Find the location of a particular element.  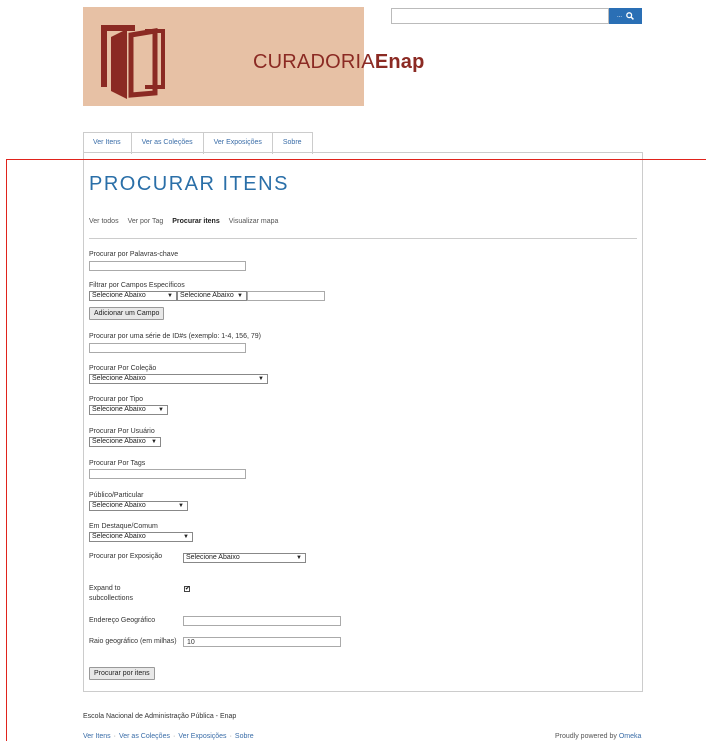

subnav-ver-todos: Ver todos is located at coordinates (104, 221).